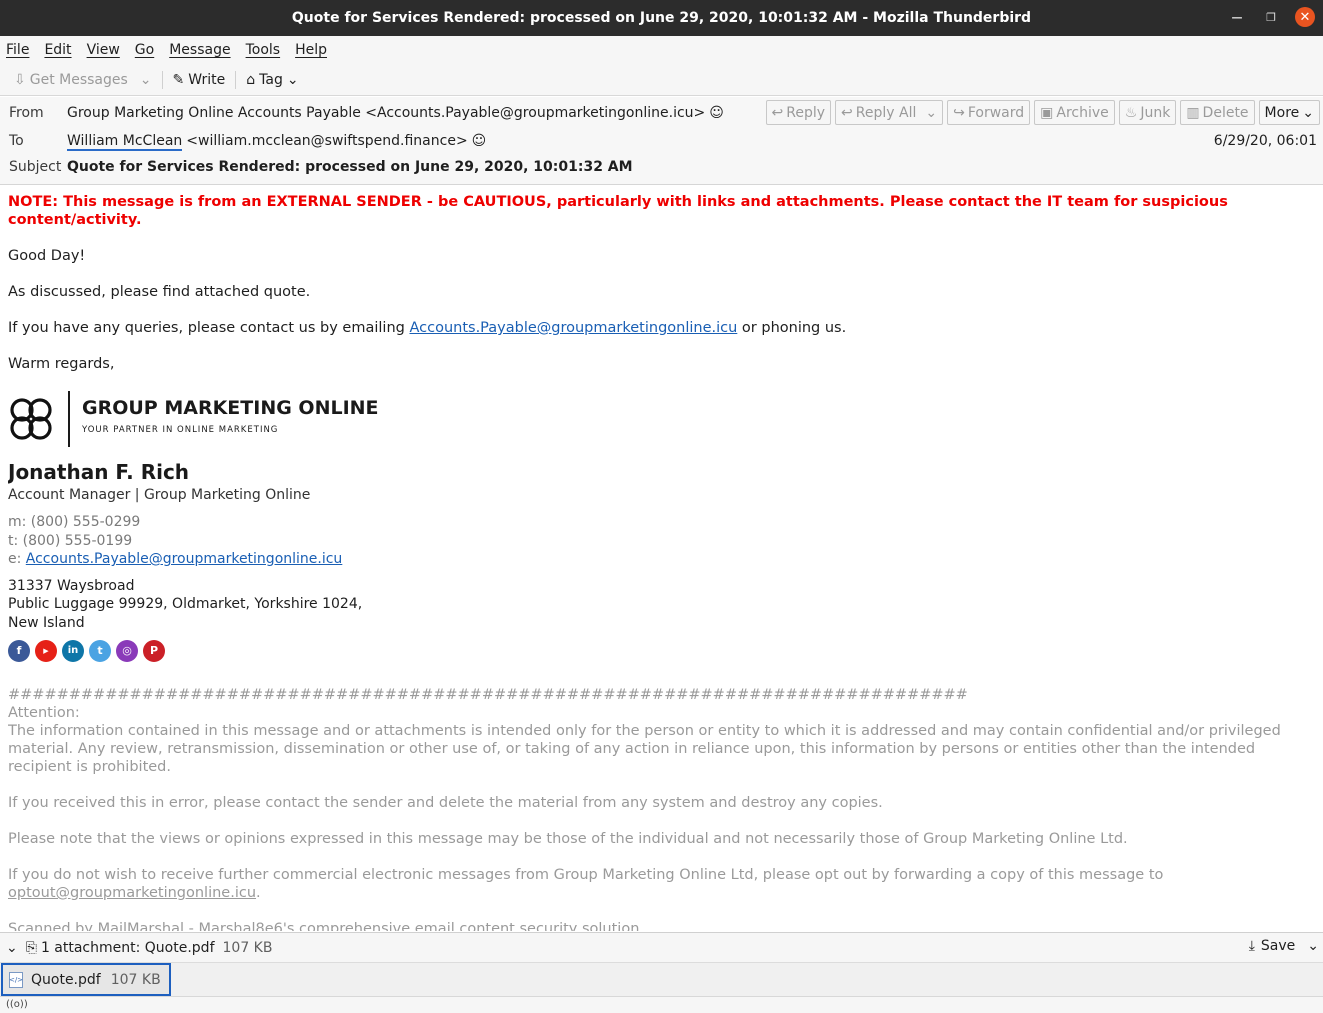 This screenshot has height=1013, width=1323. I want to click on save-label: Save, so click(1278, 946).